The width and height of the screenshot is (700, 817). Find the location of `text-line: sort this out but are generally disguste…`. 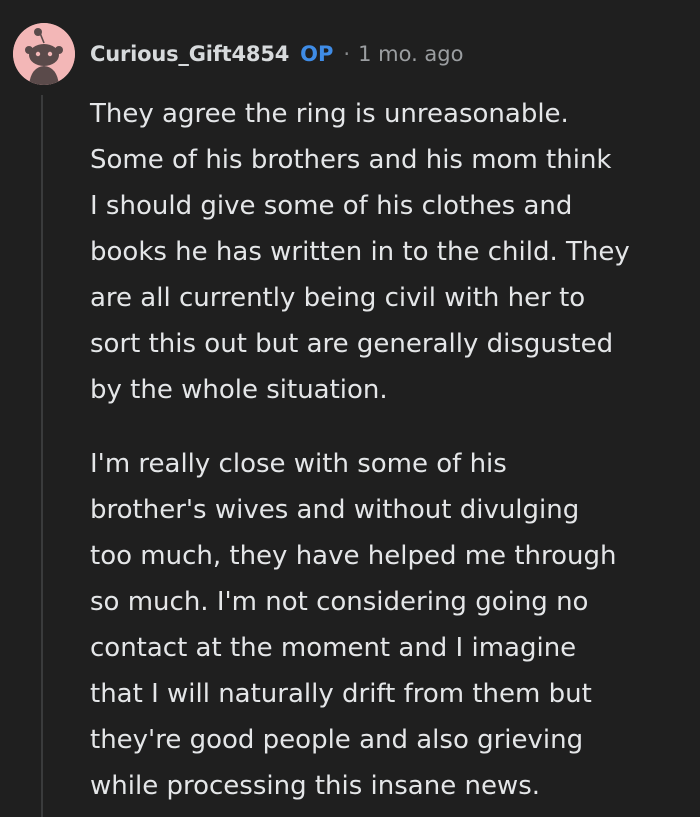

text-line: sort this out but are generally disguste… is located at coordinates (352, 344).